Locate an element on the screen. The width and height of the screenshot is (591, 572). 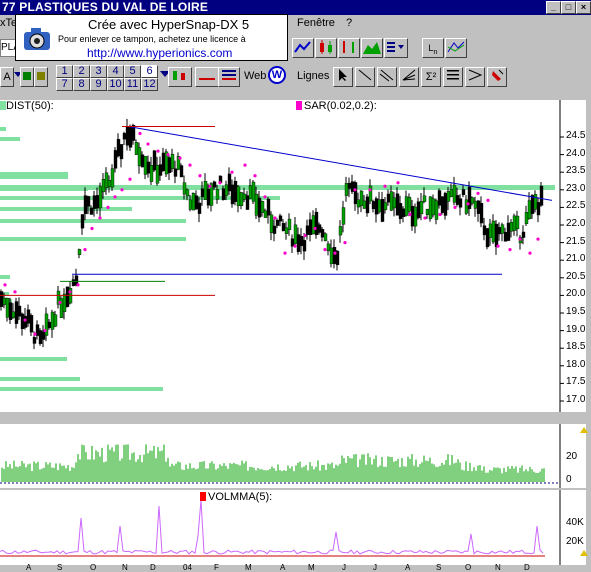
area-icon is located at coordinates (372, 48).